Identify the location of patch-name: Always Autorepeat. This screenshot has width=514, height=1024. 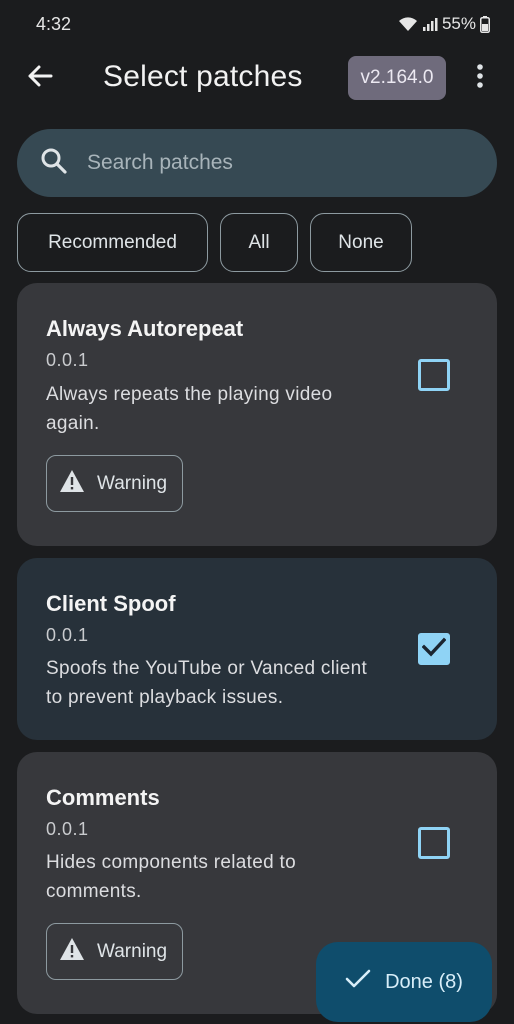
(145, 328).